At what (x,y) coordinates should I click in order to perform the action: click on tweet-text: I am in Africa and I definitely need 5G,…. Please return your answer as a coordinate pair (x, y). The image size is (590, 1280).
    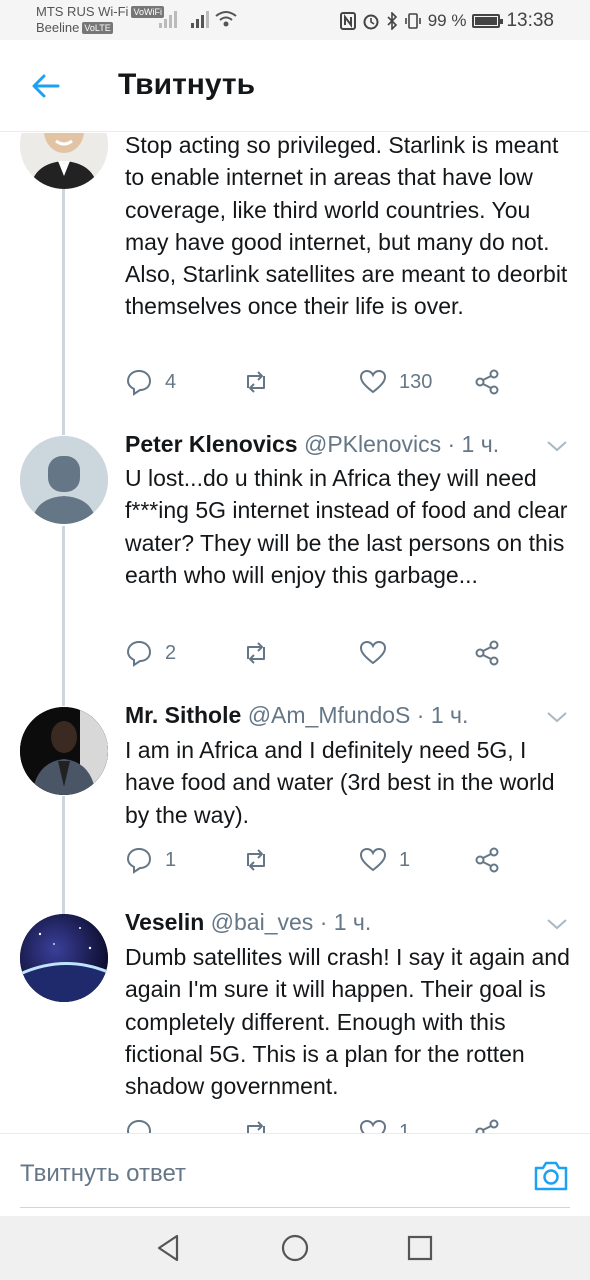
    Looking at the image, I should click on (340, 782).